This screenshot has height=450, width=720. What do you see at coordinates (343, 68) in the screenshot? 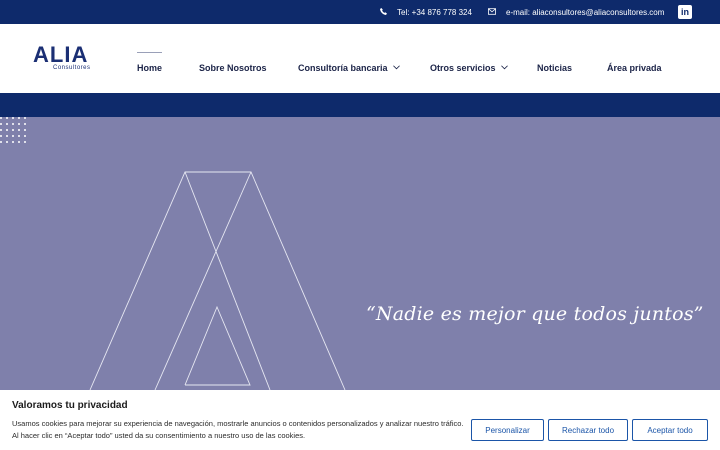
I see `nav-consultoria-label: Consultoría bancaria` at bounding box center [343, 68].